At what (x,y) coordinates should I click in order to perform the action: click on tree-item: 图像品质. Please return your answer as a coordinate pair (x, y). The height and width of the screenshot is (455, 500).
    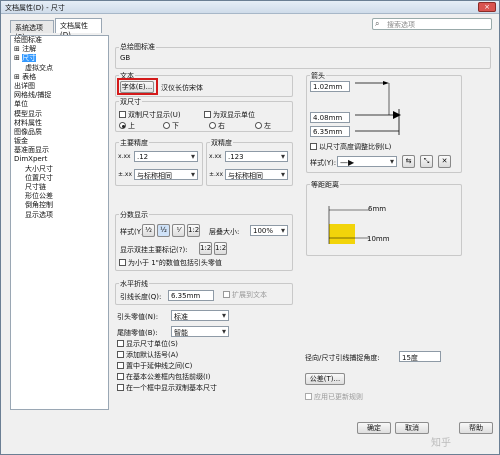
    Looking at the image, I should click on (59, 132).